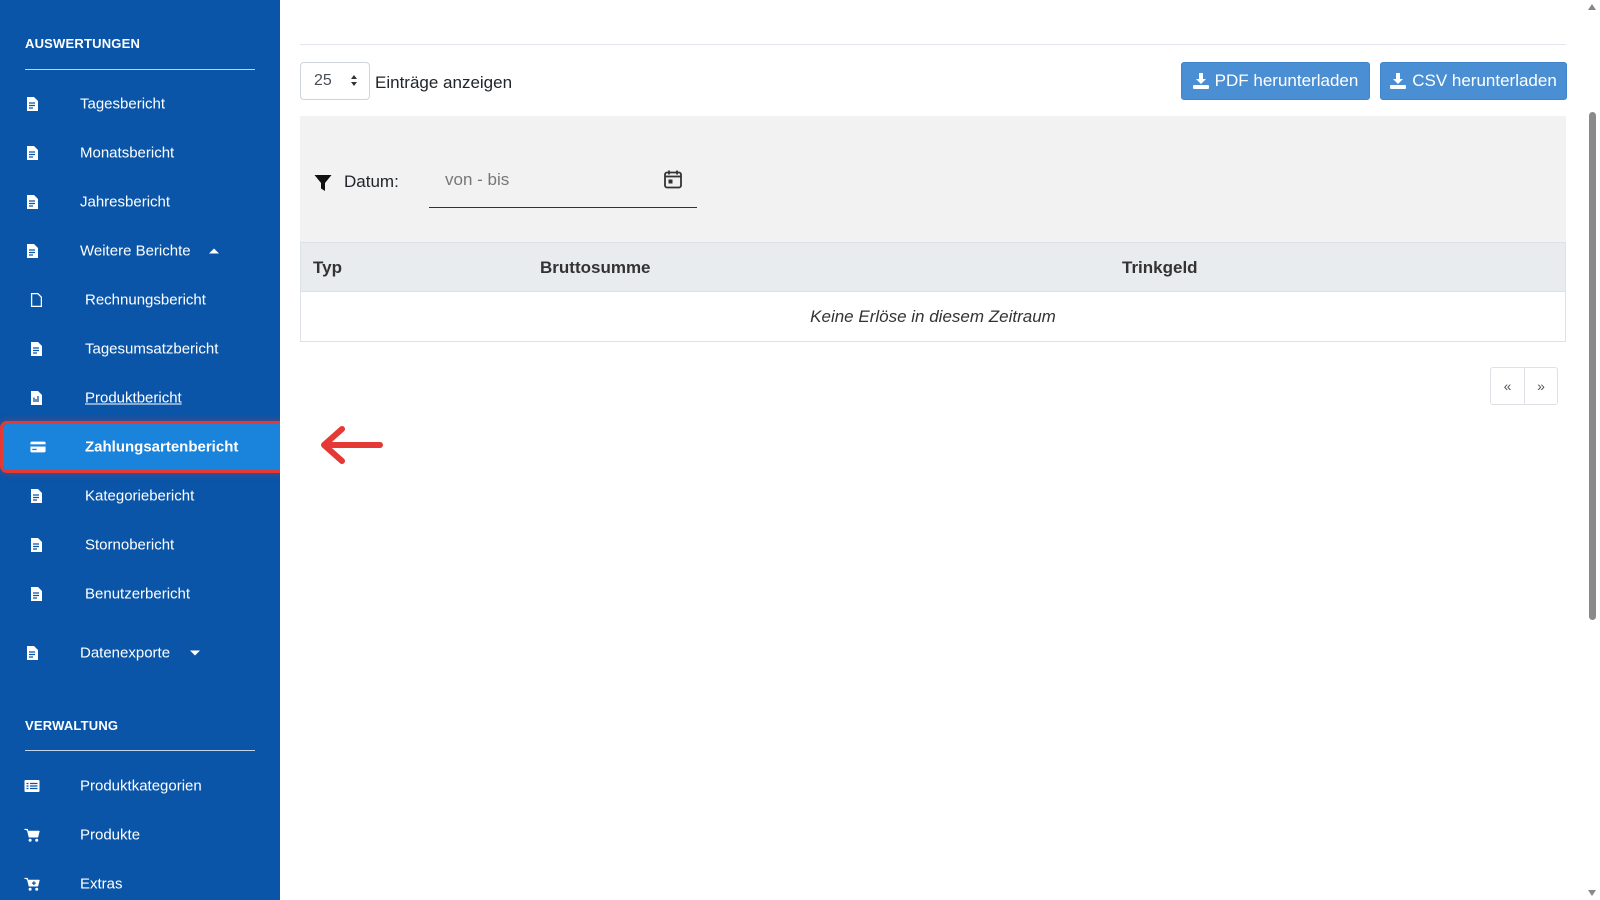 The width and height of the screenshot is (1600, 900). I want to click on pagination-next: », so click(1540, 386).